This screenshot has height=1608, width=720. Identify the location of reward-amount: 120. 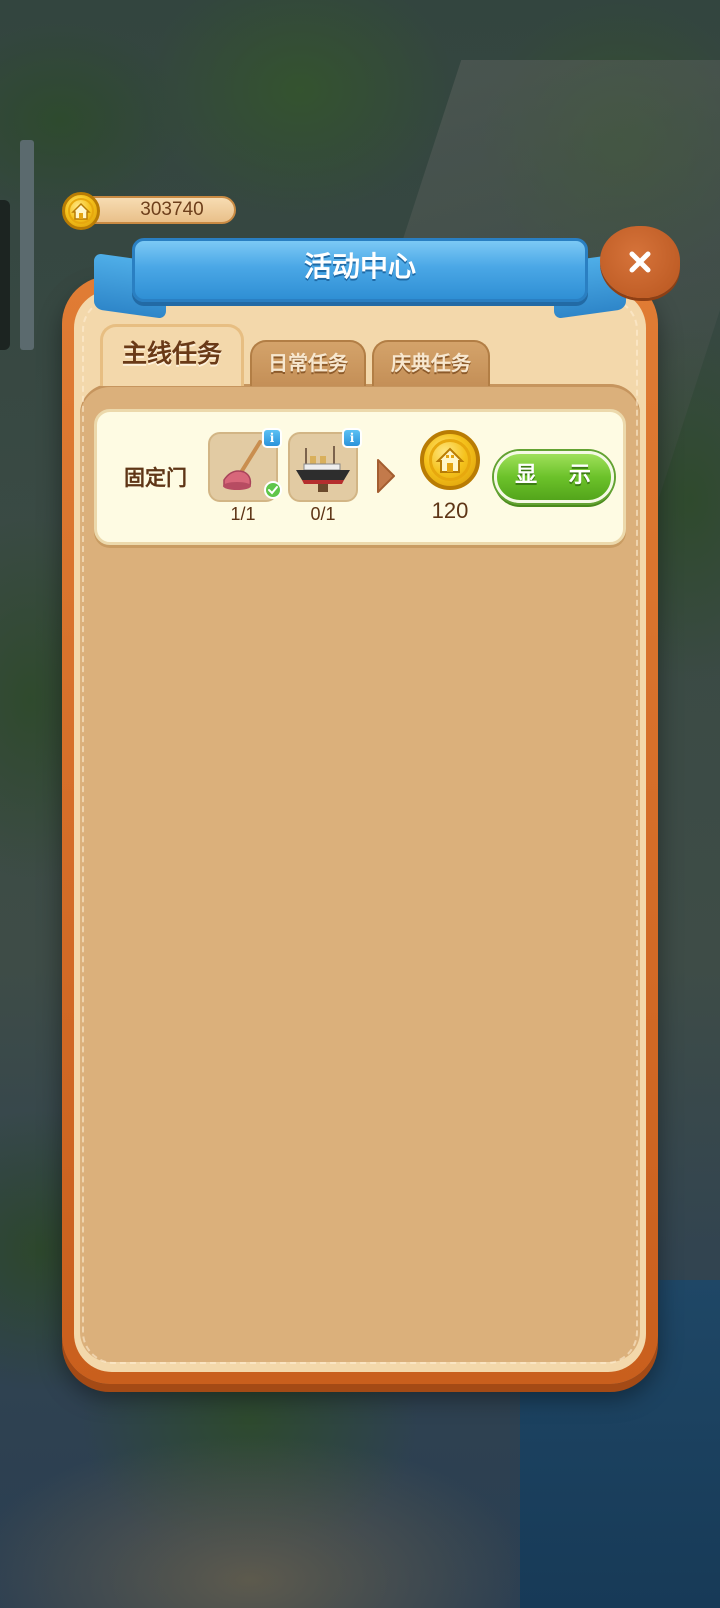
(450, 510).